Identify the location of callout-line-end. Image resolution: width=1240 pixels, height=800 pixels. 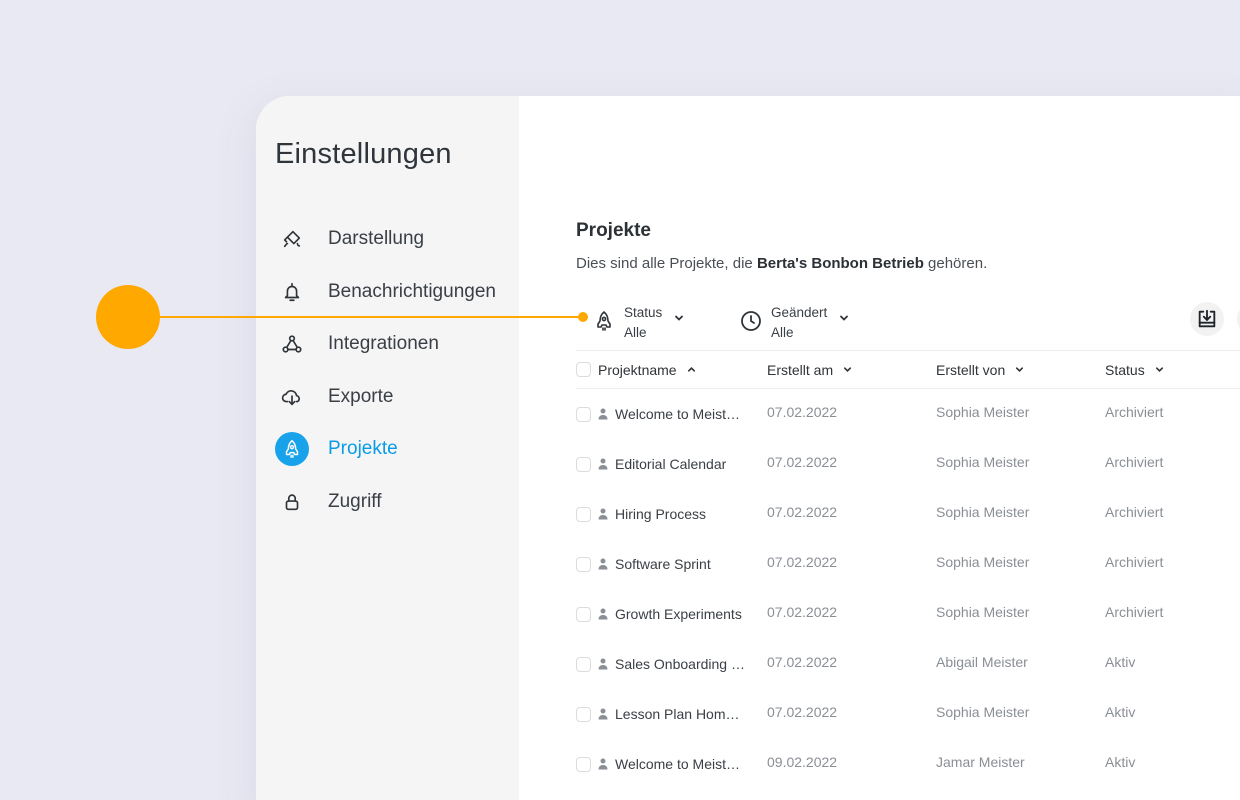
(583, 317).